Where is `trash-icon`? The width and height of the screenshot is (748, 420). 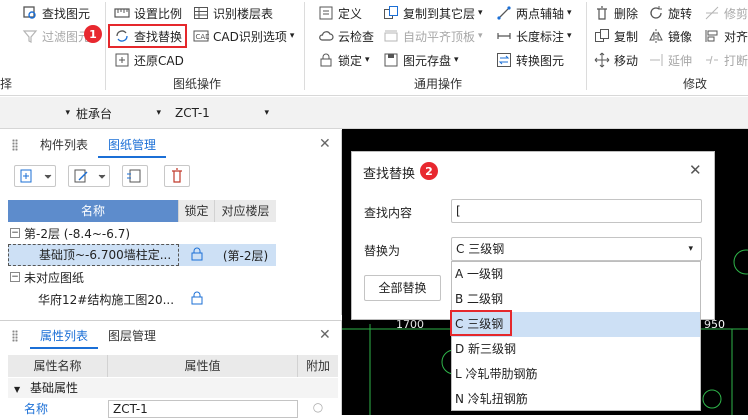
trash-icon is located at coordinates (177, 175).